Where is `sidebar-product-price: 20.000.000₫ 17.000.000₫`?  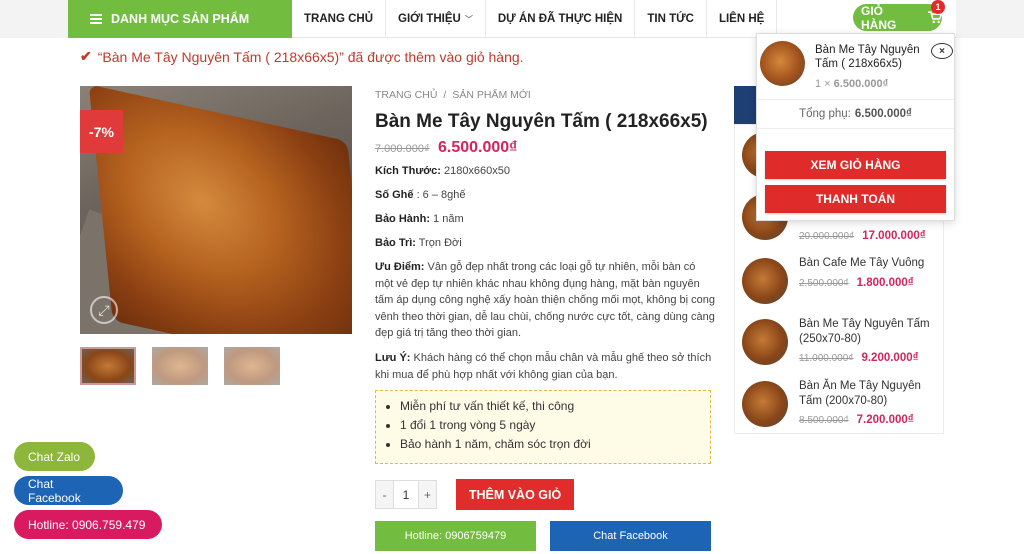 sidebar-product-price: 20.000.000₫ 17.000.000₫ is located at coordinates (862, 236).